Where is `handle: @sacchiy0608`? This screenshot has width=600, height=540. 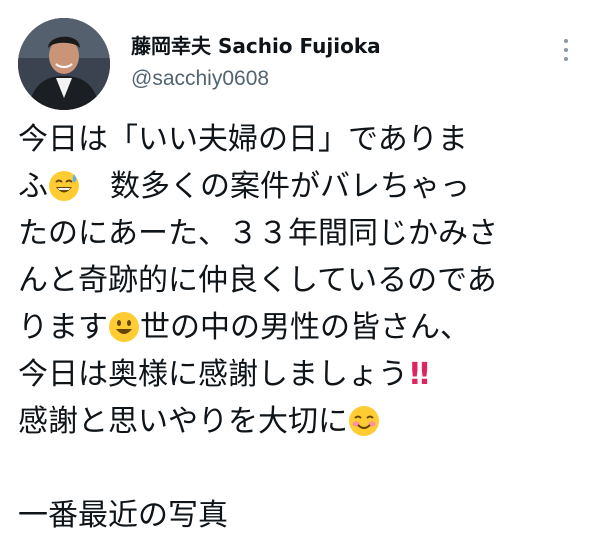
handle: @sacchiy0608 is located at coordinates (256, 79).